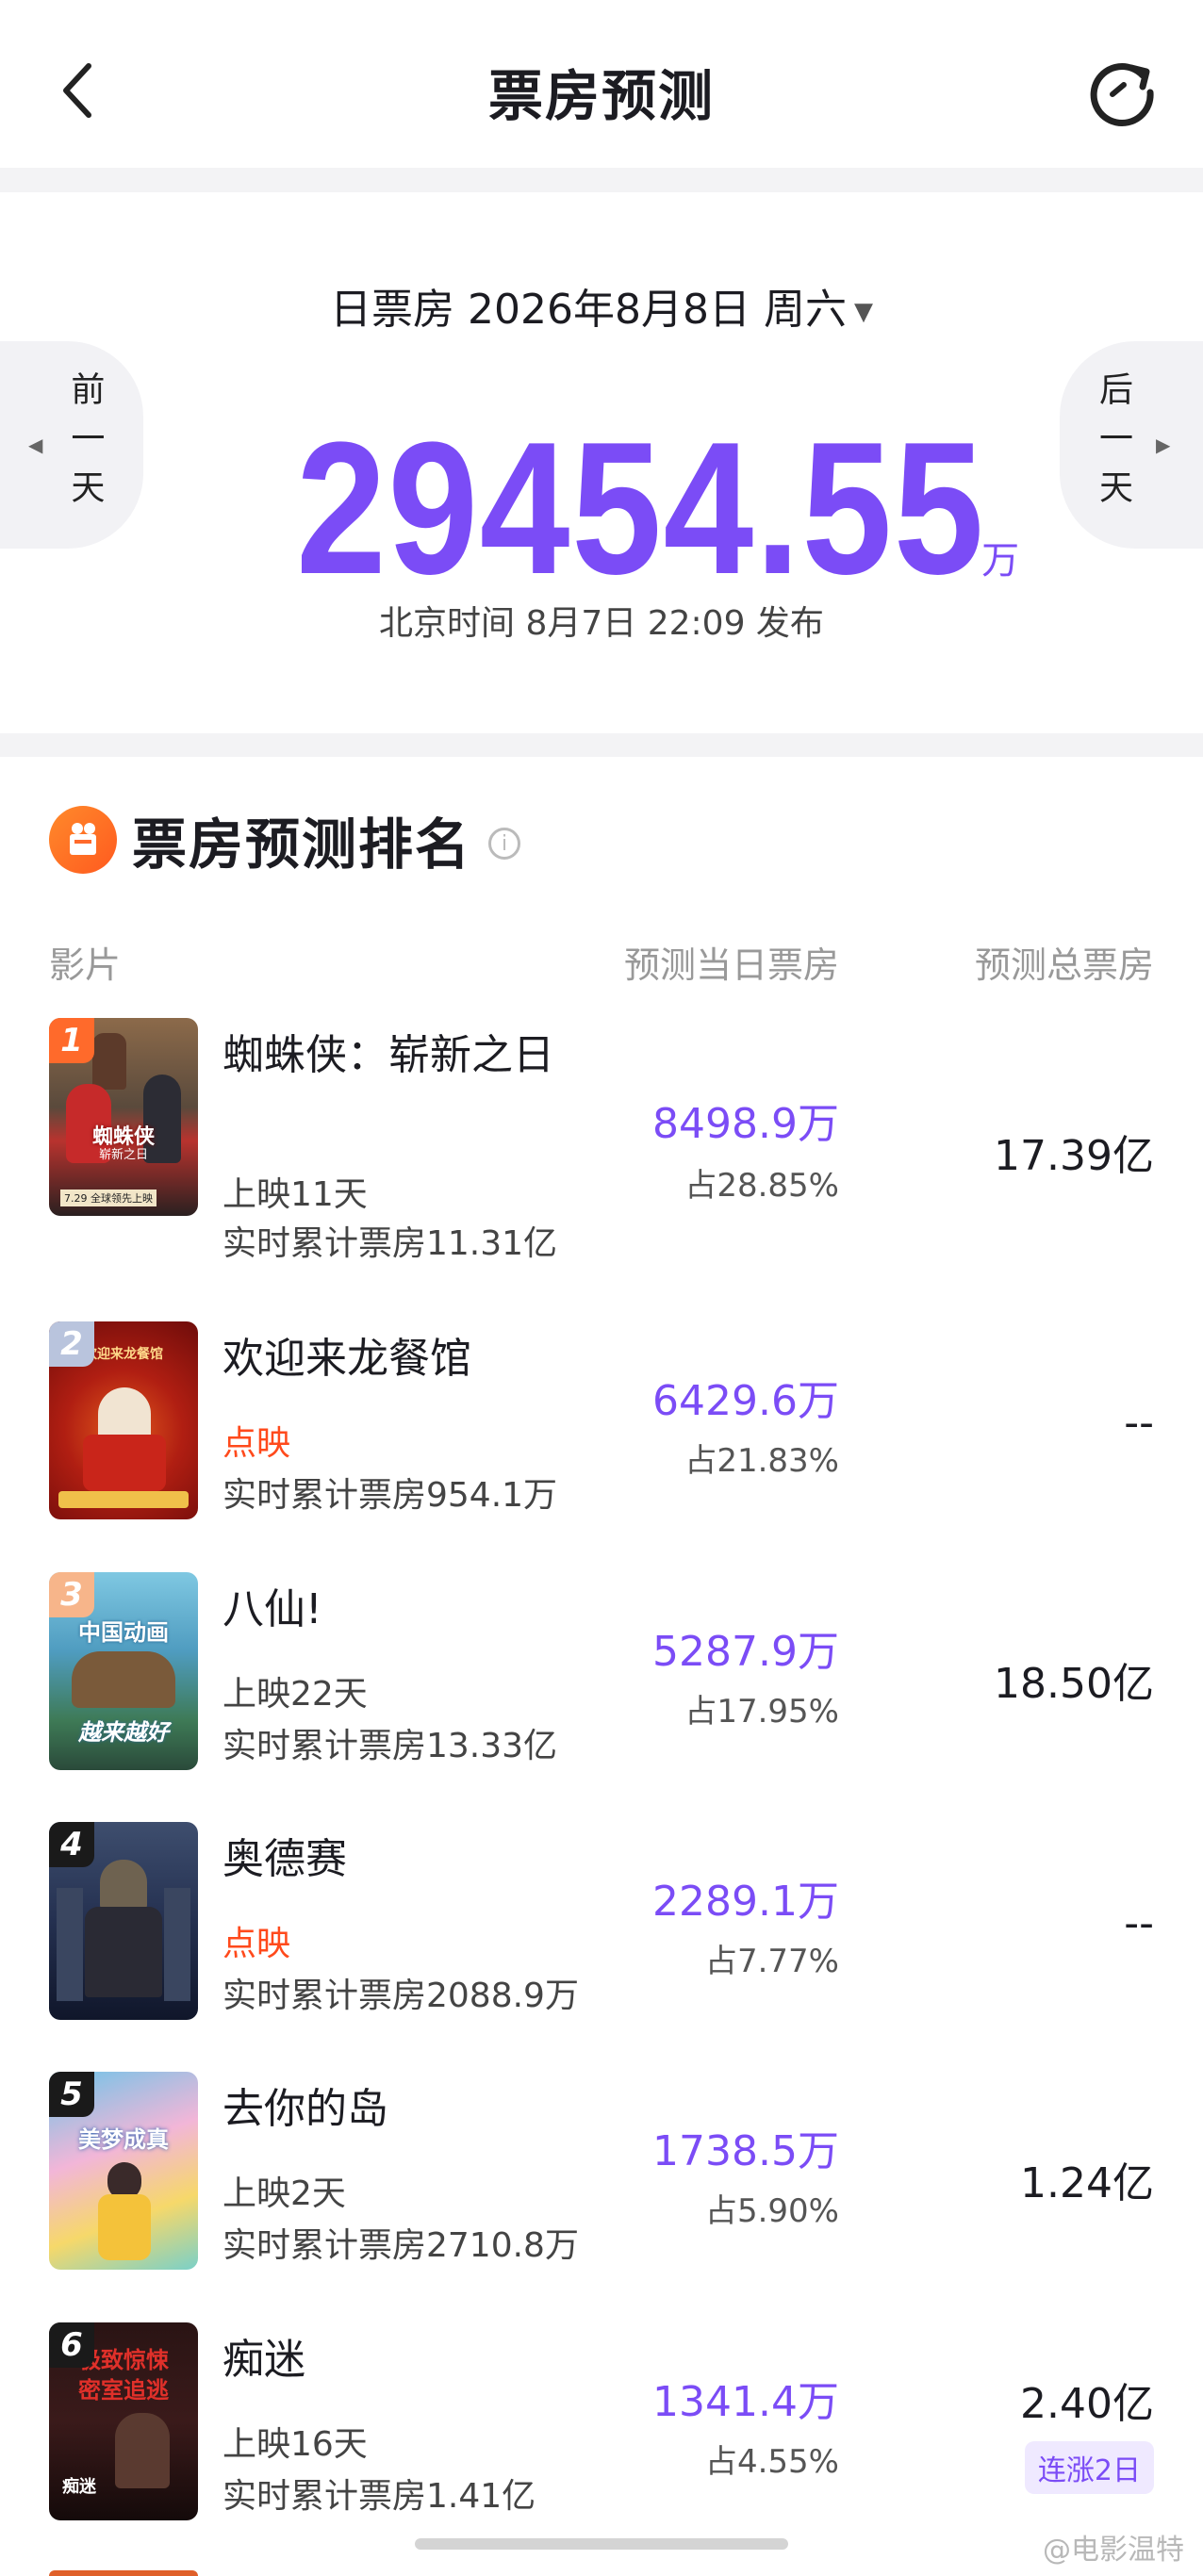 Image resolution: width=1203 pixels, height=2576 pixels. Describe the element at coordinates (302, 844) in the screenshot. I see `ranking-title: 票房预测排名` at that location.